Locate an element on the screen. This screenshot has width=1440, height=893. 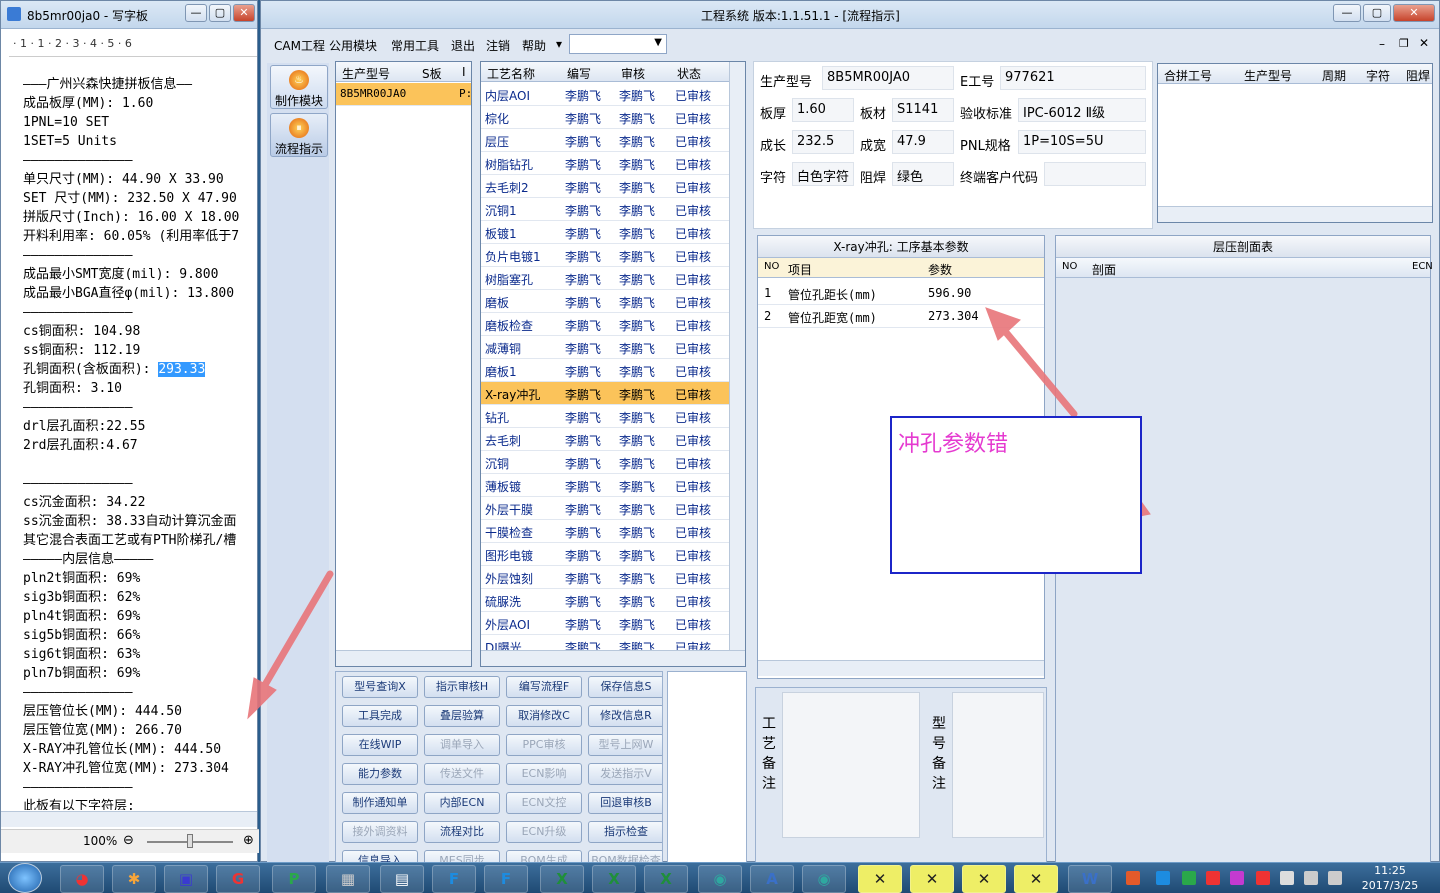
folder-icon: ✱ is located at coordinates (134, 879).